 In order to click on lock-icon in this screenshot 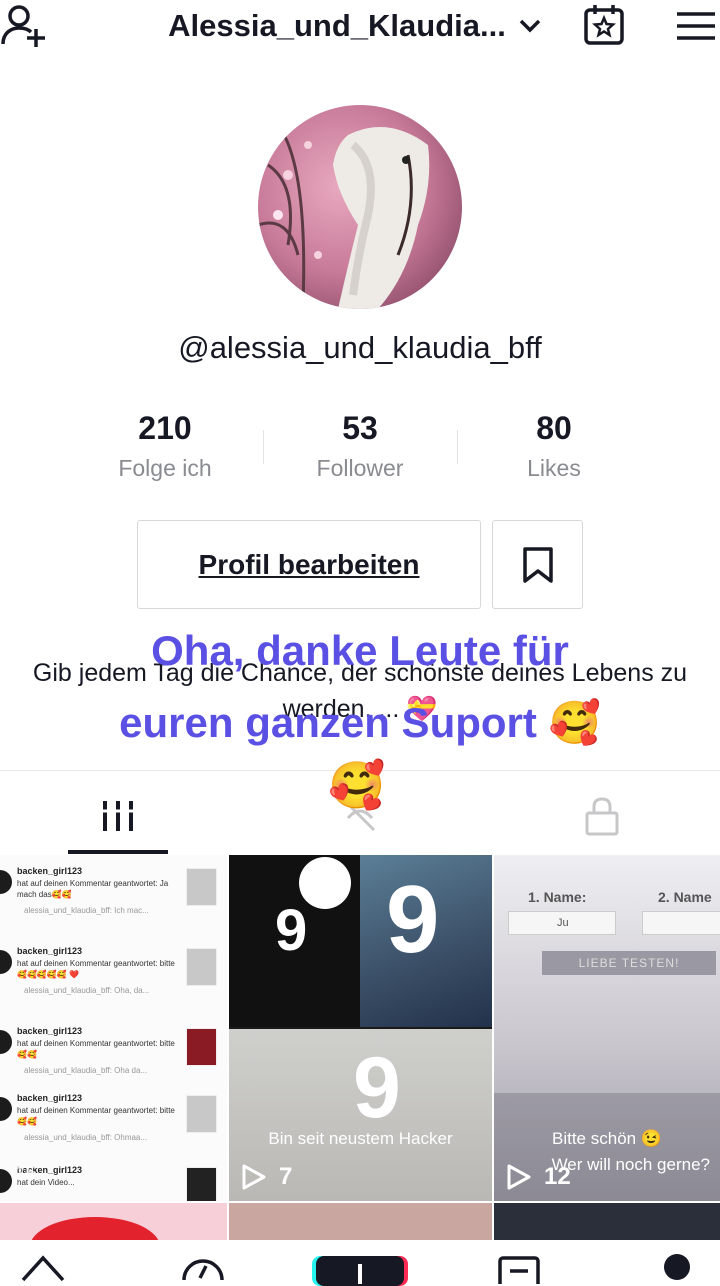, I will do `click(602, 816)`.